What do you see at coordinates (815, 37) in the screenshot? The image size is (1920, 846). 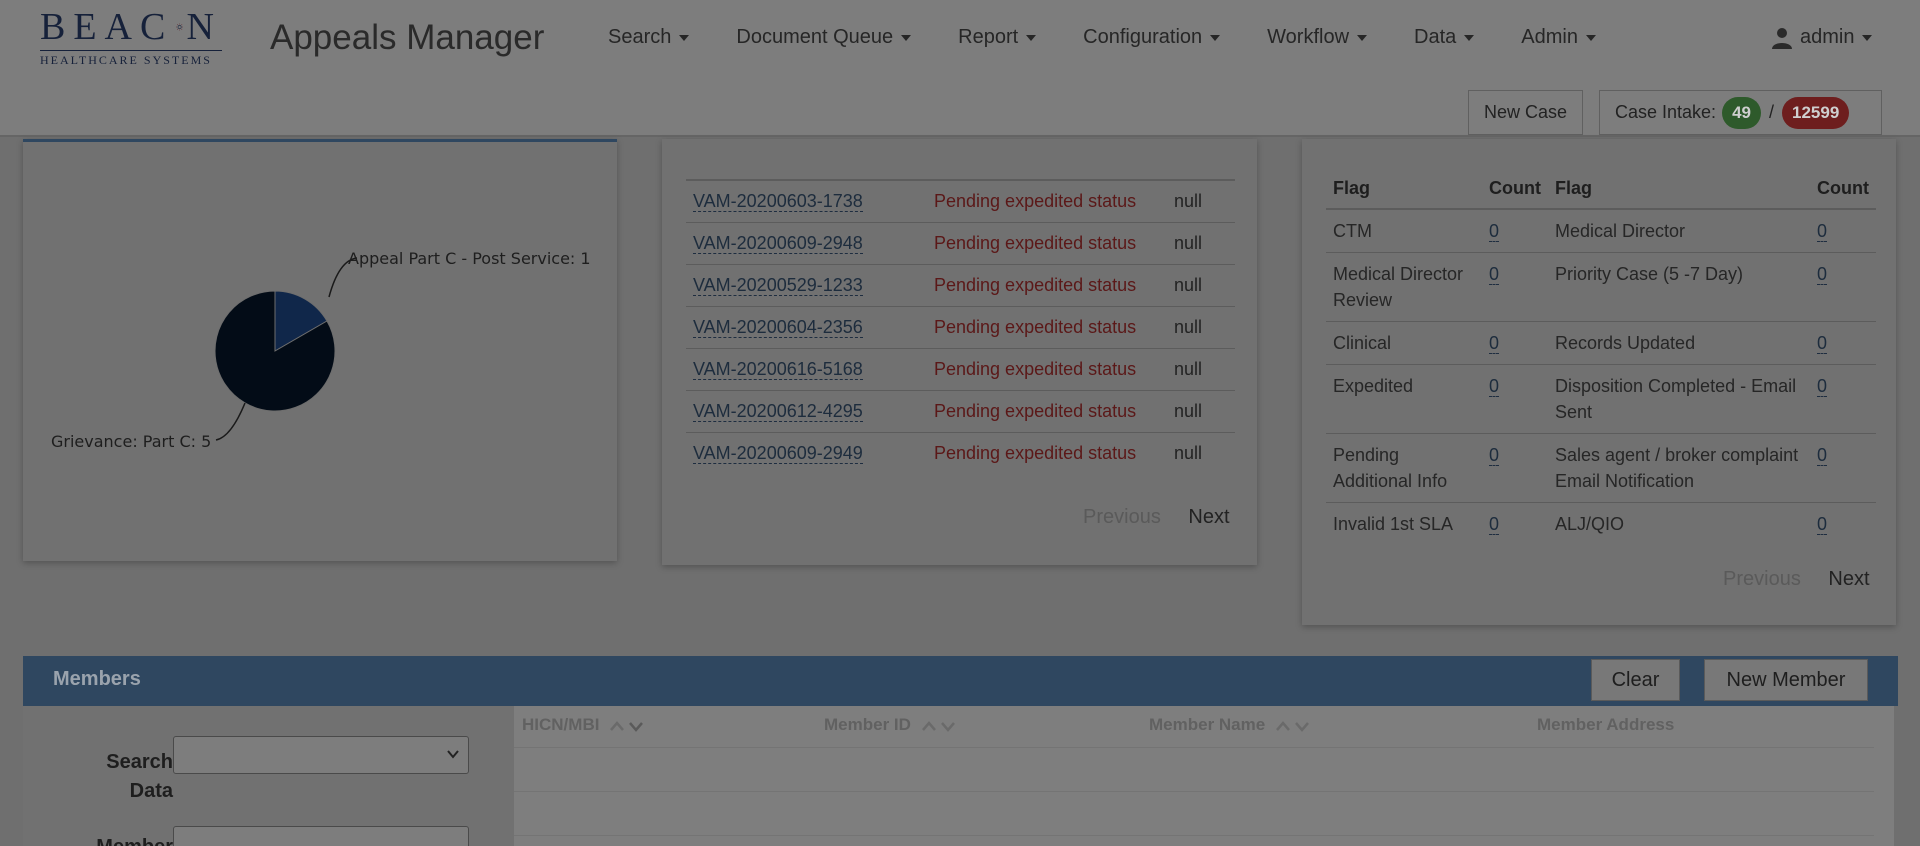 I see `nav-document-queue-label: Document Queue` at bounding box center [815, 37].